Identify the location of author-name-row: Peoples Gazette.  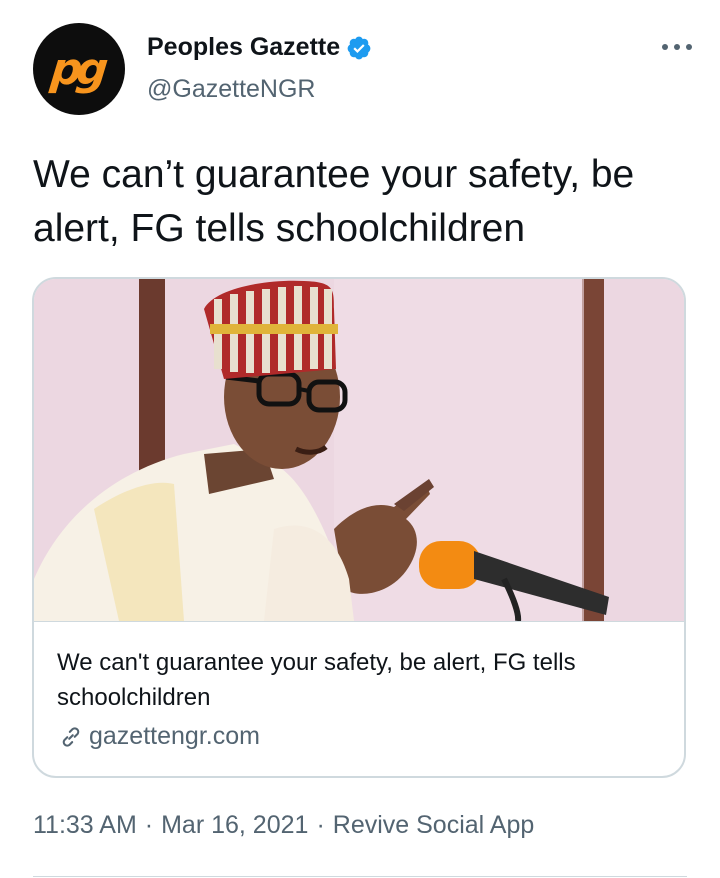
(259, 47).